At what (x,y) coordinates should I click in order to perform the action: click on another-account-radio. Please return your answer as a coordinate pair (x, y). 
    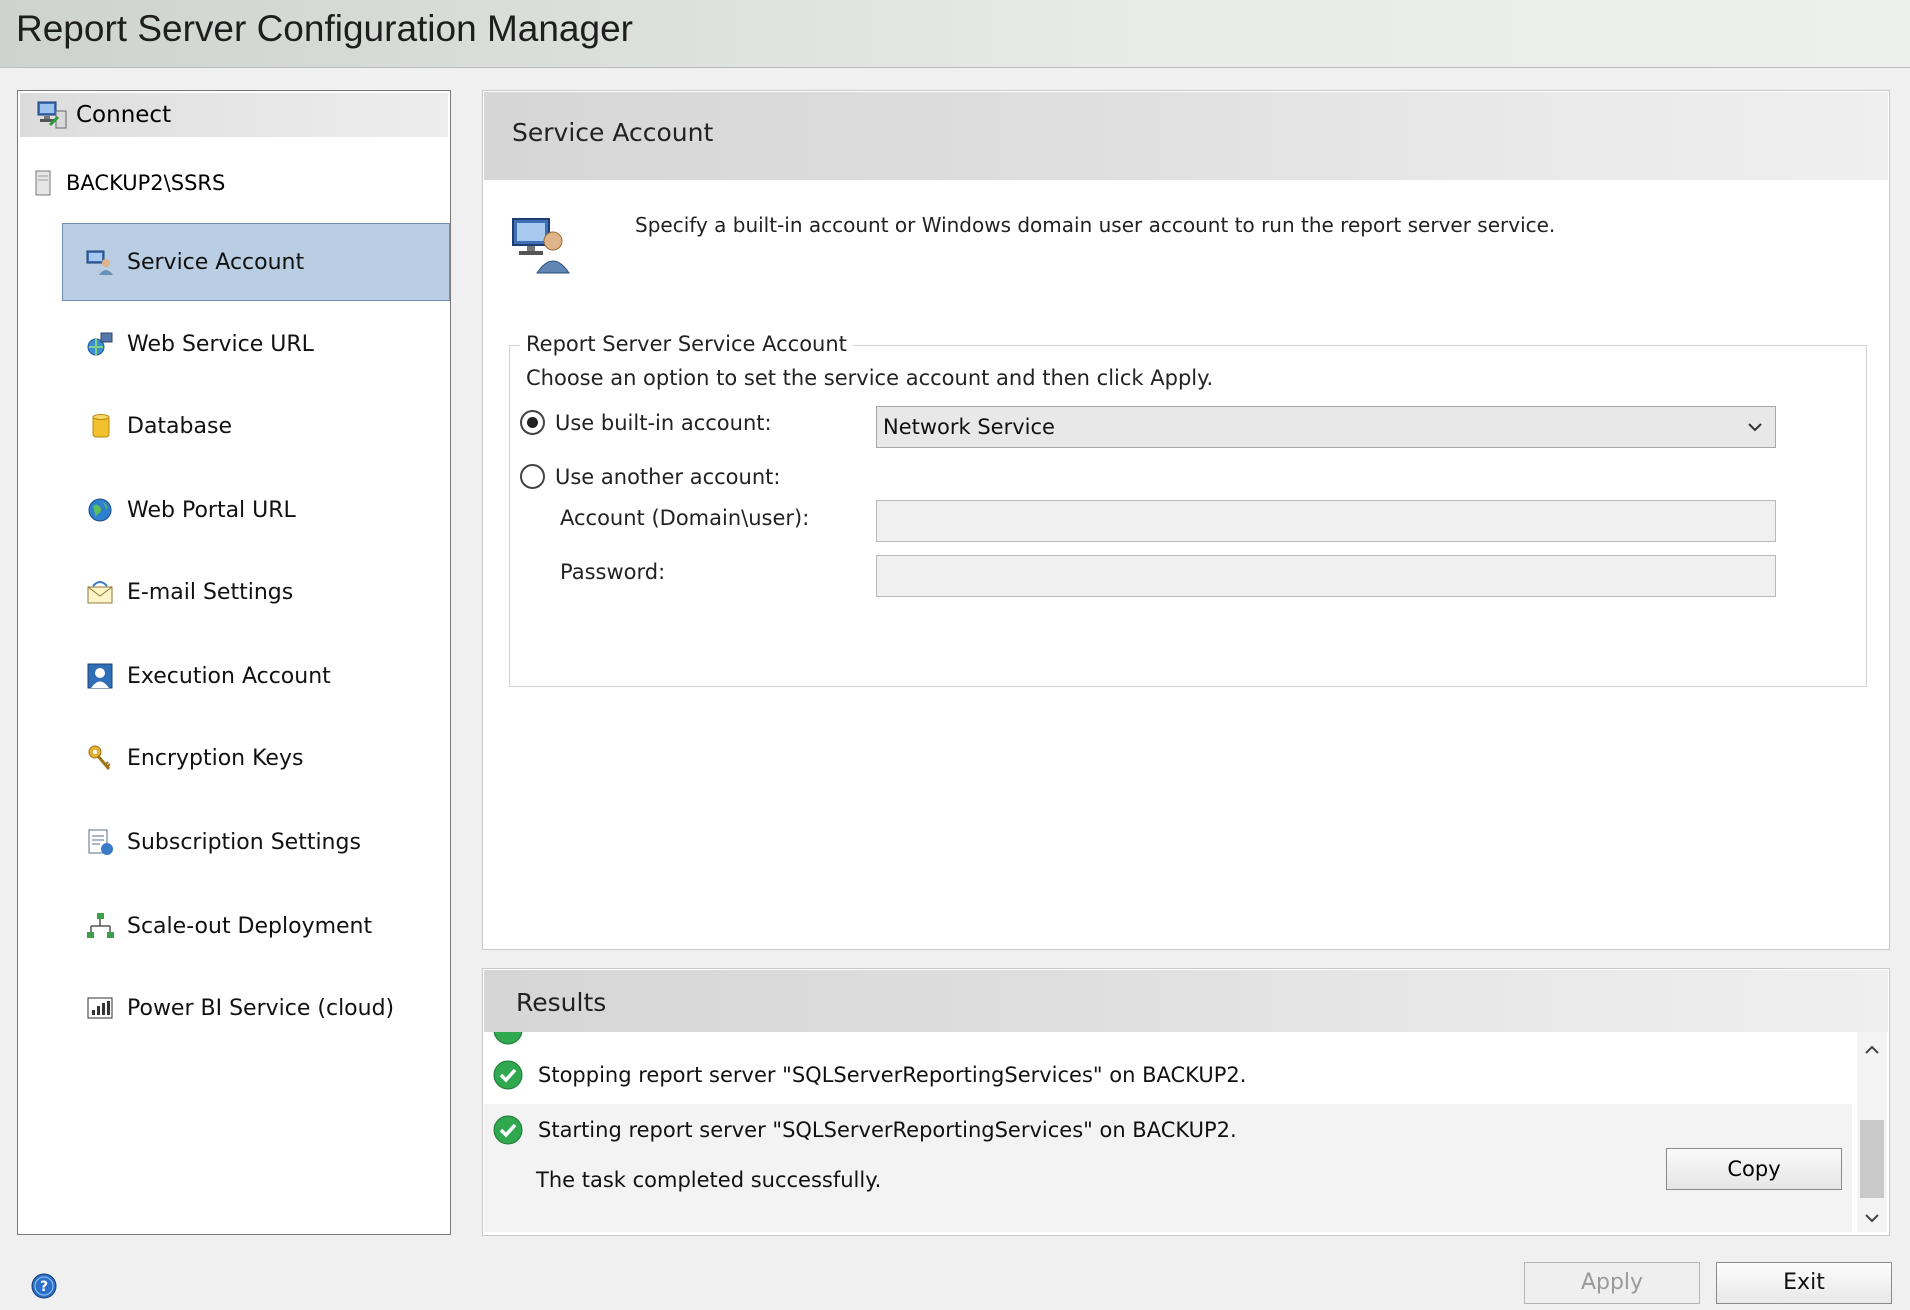
    Looking at the image, I should click on (532, 476).